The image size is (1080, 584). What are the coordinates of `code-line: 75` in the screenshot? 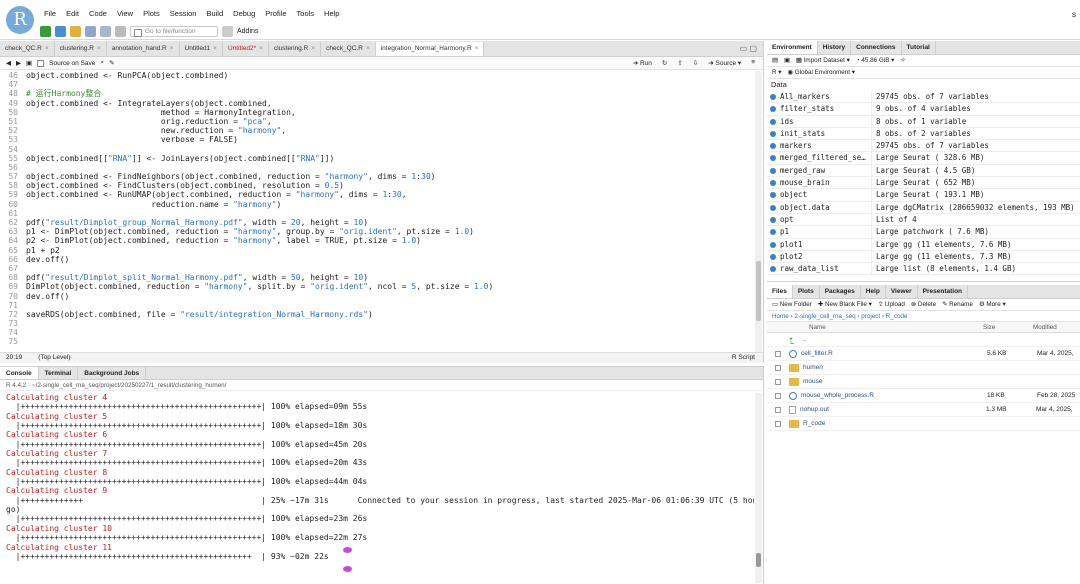 It's located at (378, 341).